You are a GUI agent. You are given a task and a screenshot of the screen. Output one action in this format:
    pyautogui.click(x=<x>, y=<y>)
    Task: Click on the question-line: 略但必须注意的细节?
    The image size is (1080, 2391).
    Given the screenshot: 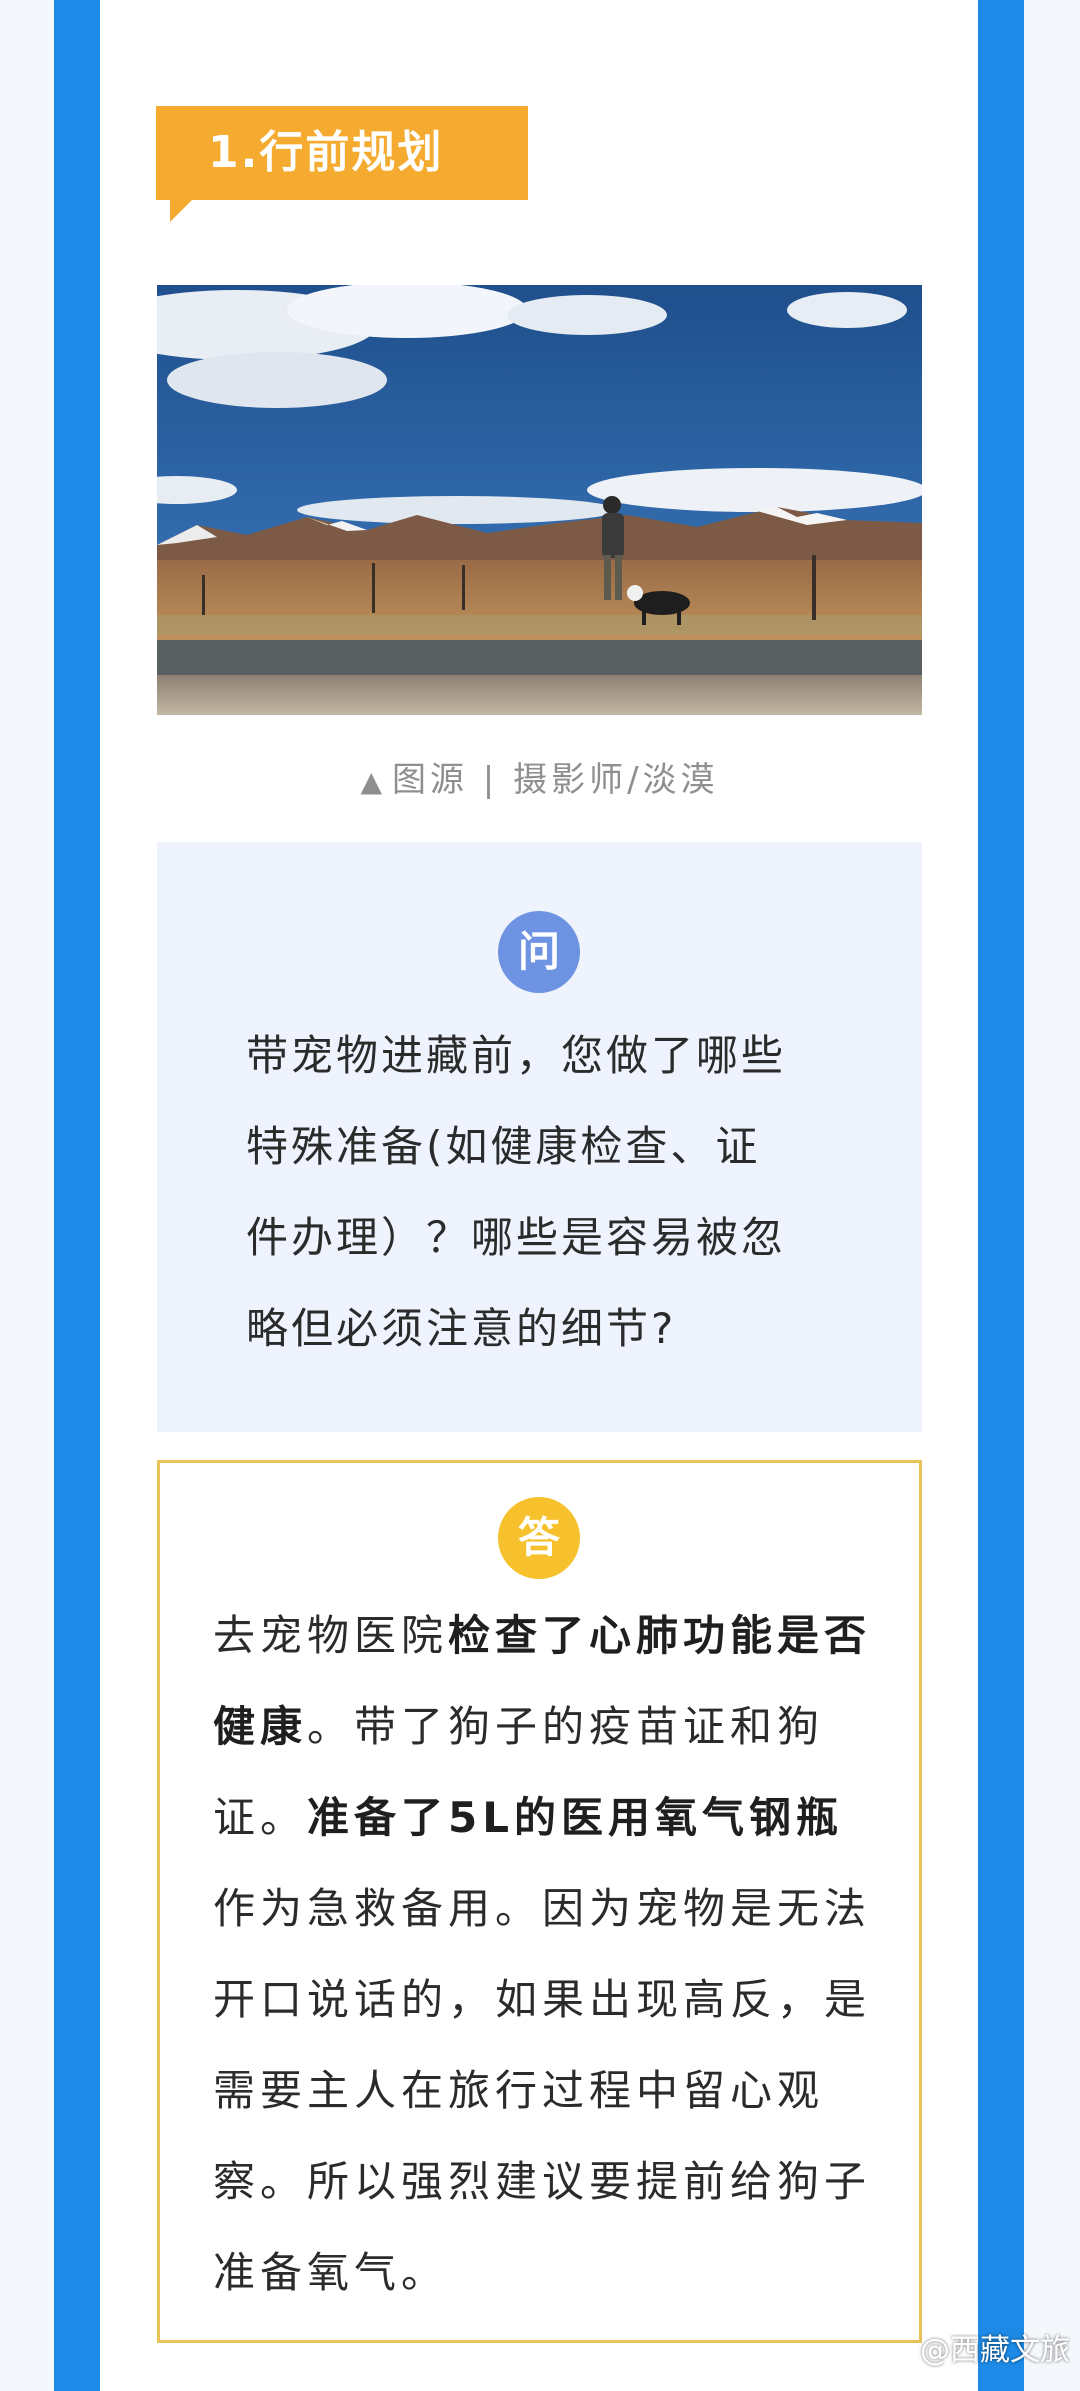 What is the action you would take?
    pyautogui.click(x=461, y=1328)
    